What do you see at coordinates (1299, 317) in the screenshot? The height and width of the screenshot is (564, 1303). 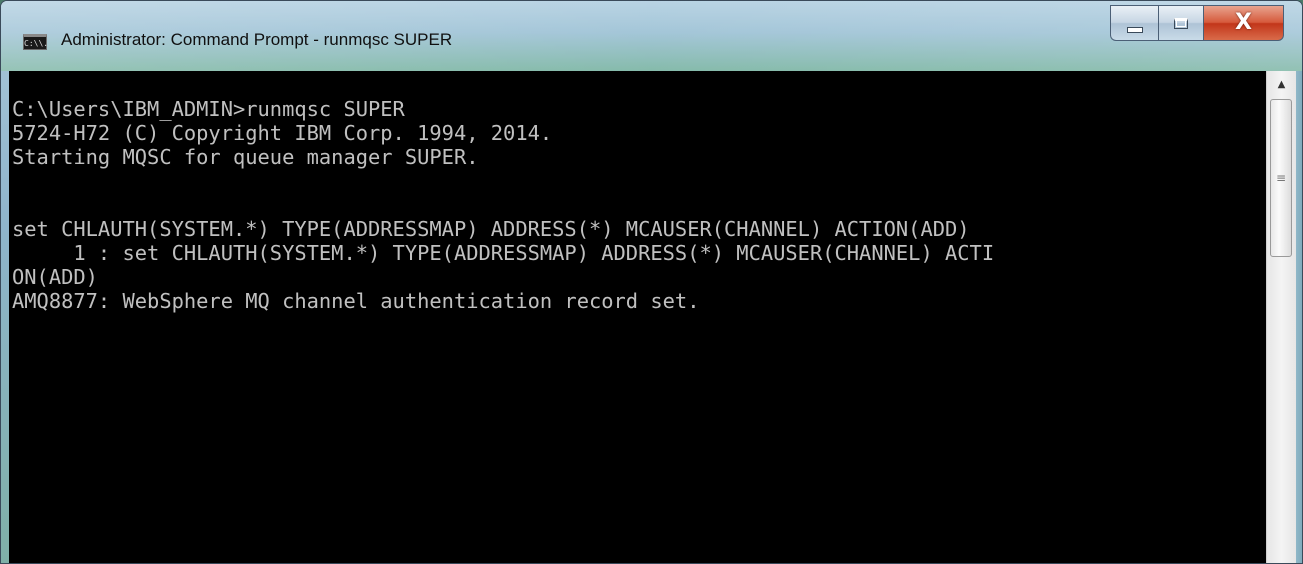 I see `window-frame-right` at bounding box center [1299, 317].